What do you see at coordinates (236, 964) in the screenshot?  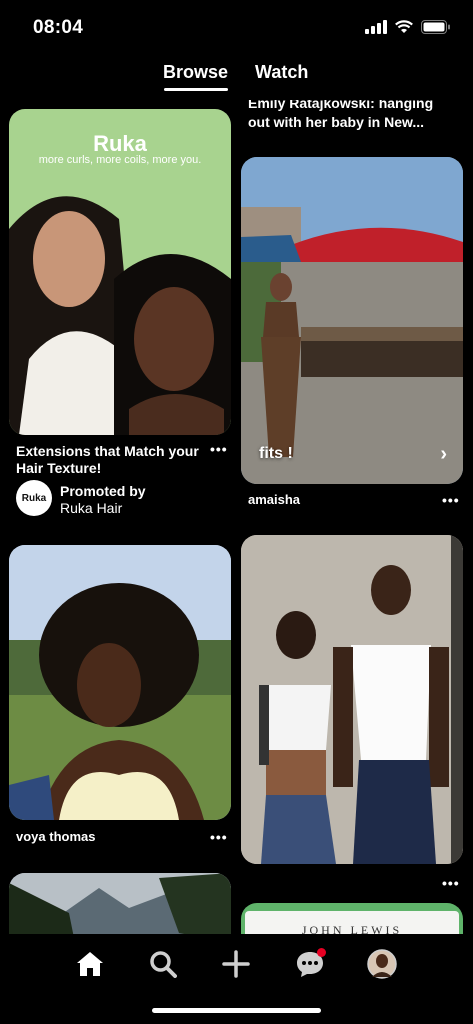 I see `plus-icon` at bounding box center [236, 964].